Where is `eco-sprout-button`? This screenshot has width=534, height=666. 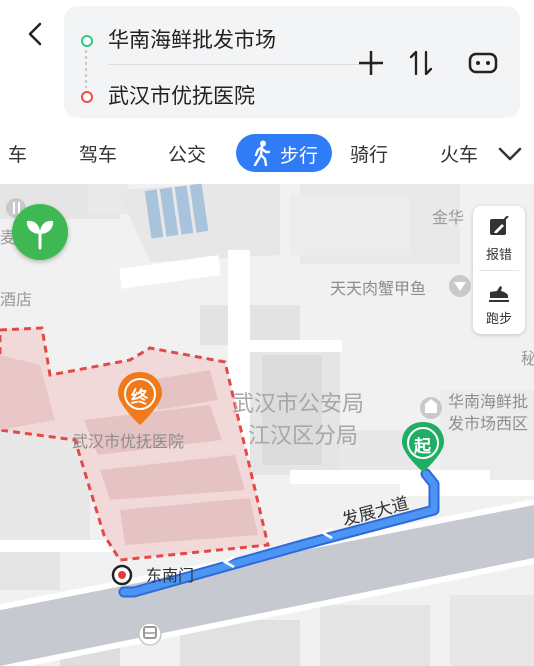
eco-sprout-button is located at coordinates (40, 232).